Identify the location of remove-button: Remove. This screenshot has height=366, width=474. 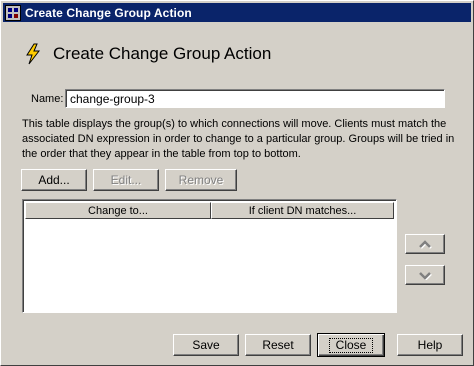
(201, 180).